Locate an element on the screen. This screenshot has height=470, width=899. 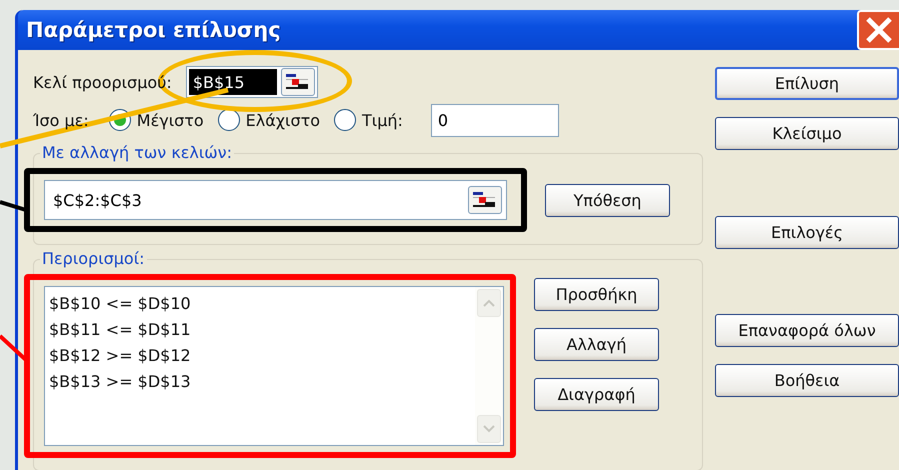
constraint-item: $B$13 >= $D$13 is located at coordinates (262, 382).